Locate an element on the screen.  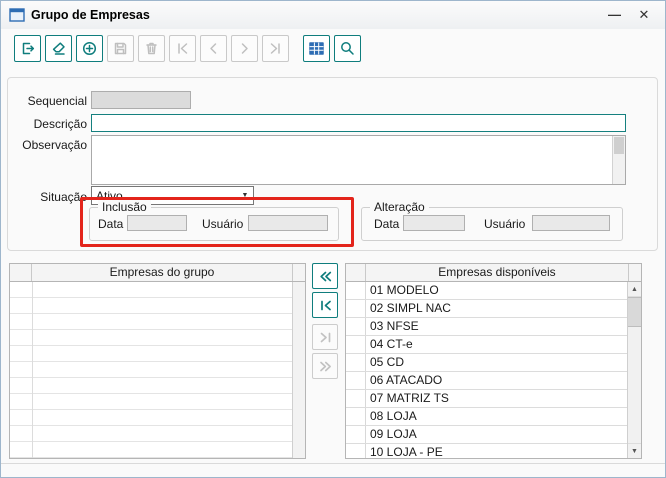
company-name-cell: 07 MATRIZ TS is located at coordinates (409, 398).